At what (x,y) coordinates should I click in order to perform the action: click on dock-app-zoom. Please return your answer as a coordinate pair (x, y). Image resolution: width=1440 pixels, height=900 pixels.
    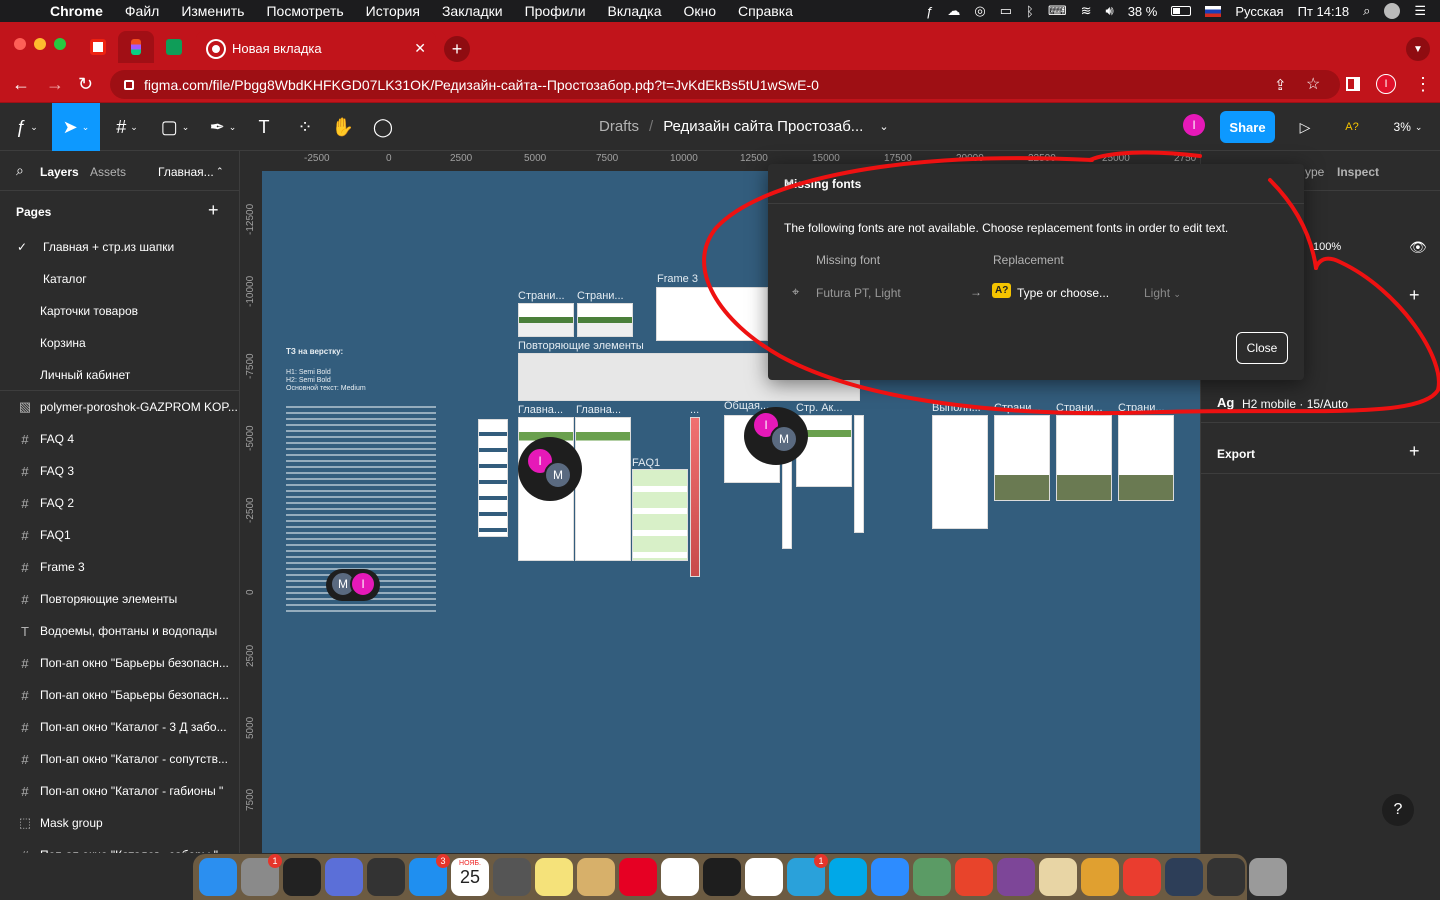
    Looking at the image, I should click on (890, 877).